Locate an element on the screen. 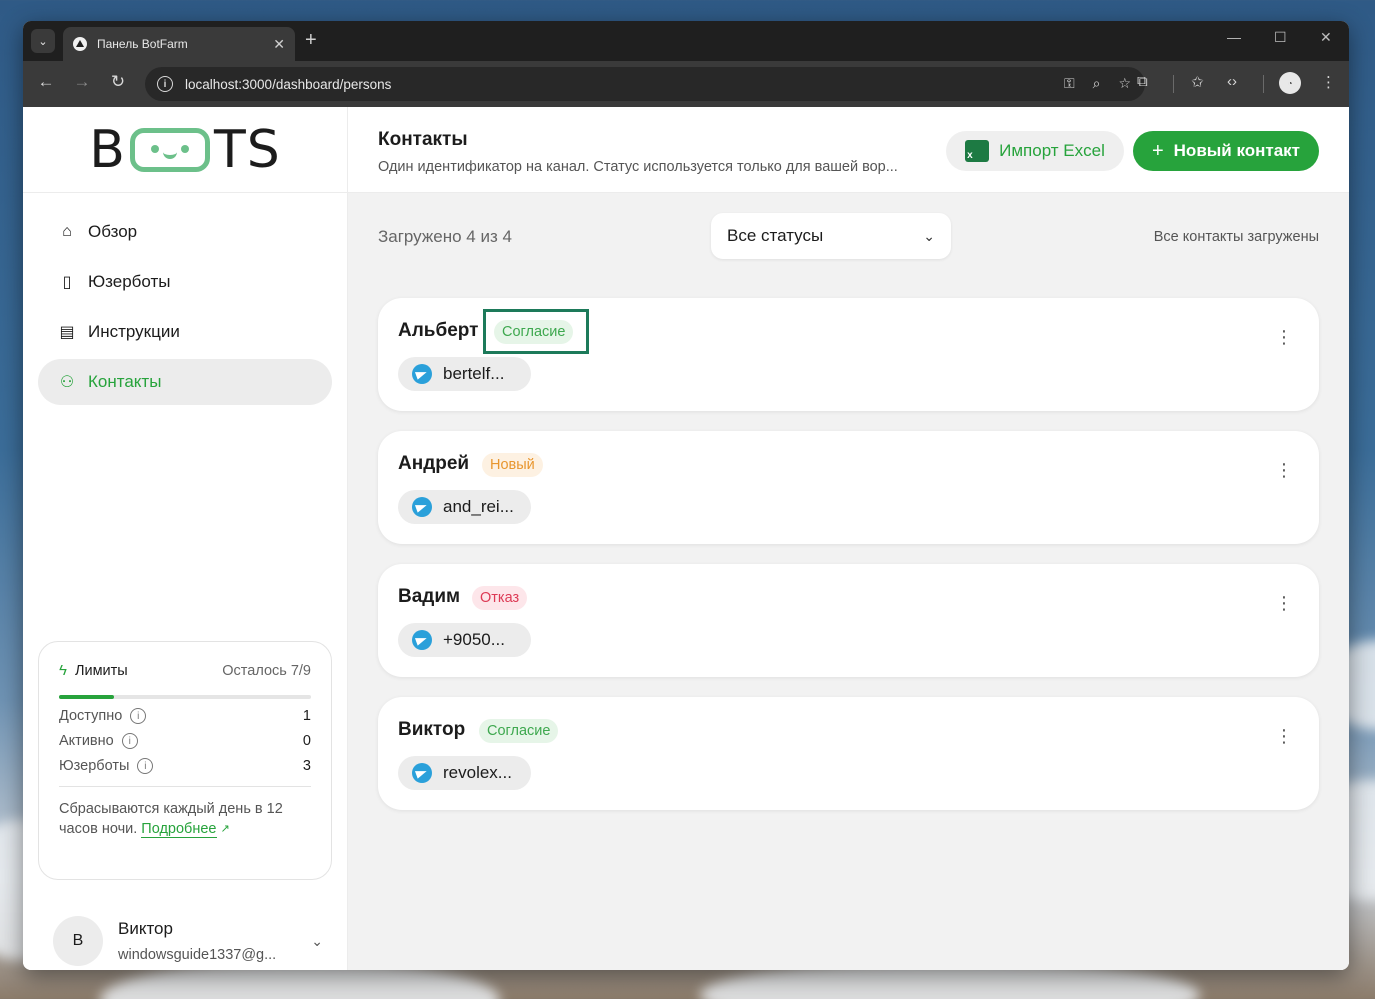 The image size is (1375, 999). sidebar-item-label: Инструкции is located at coordinates (134, 331).